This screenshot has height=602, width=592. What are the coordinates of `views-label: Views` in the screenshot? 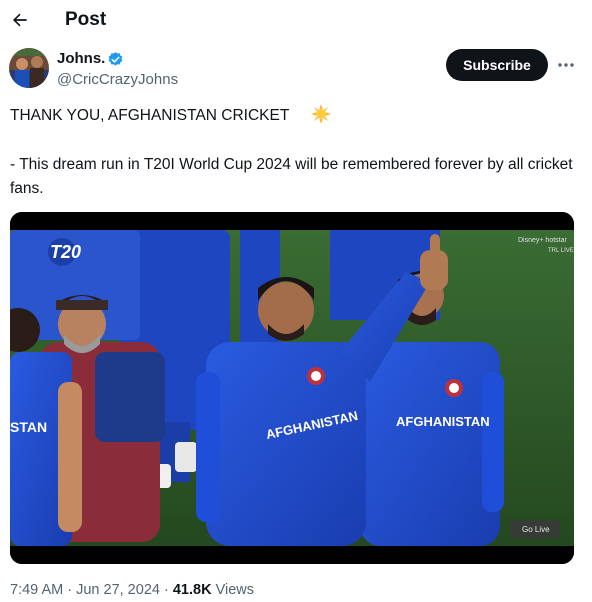 It's located at (232, 590).